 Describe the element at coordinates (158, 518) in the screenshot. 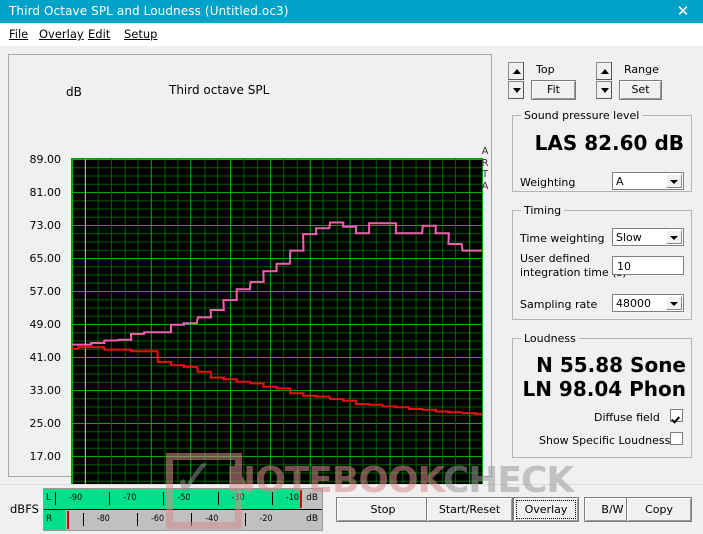

I see `meter-tick-label: -60` at that location.